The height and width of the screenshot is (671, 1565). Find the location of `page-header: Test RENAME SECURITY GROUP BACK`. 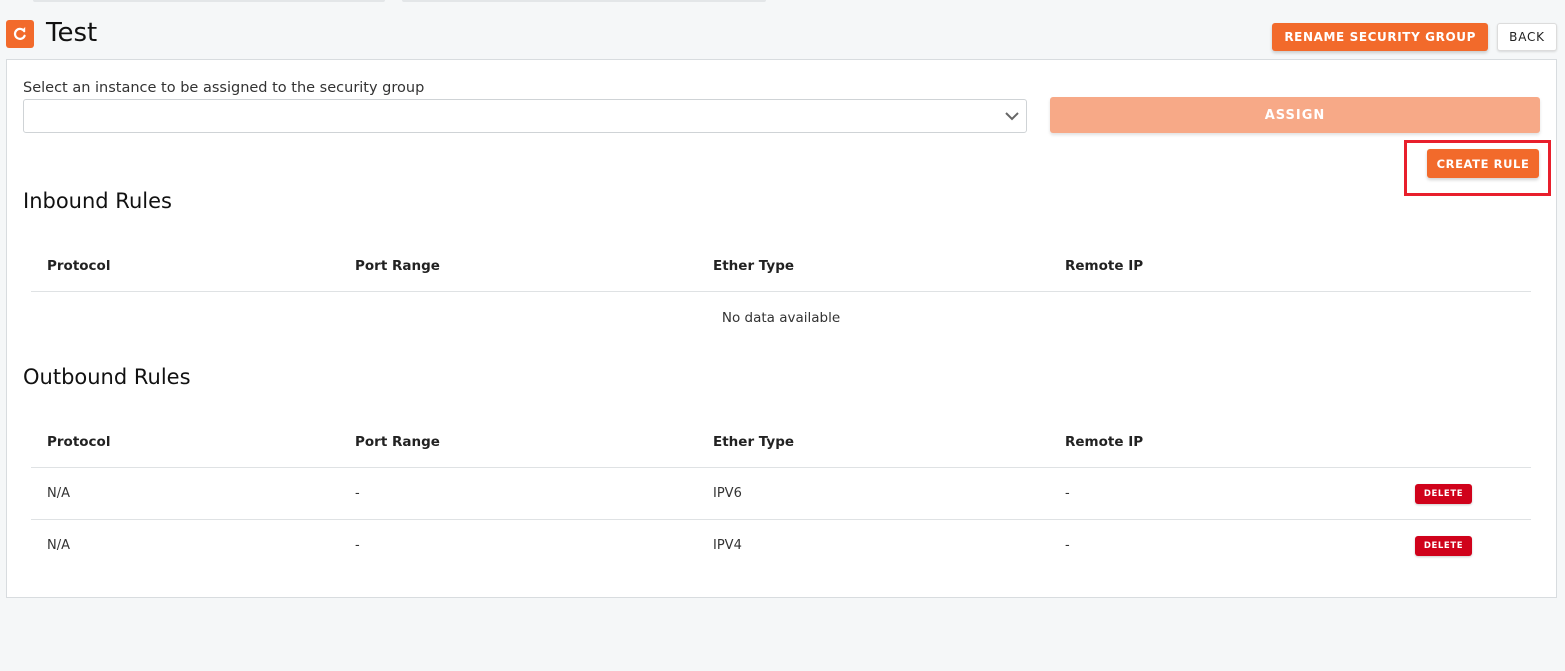

page-header: Test RENAME SECURITY GROUP BACK is located at coordinates (781, 34).